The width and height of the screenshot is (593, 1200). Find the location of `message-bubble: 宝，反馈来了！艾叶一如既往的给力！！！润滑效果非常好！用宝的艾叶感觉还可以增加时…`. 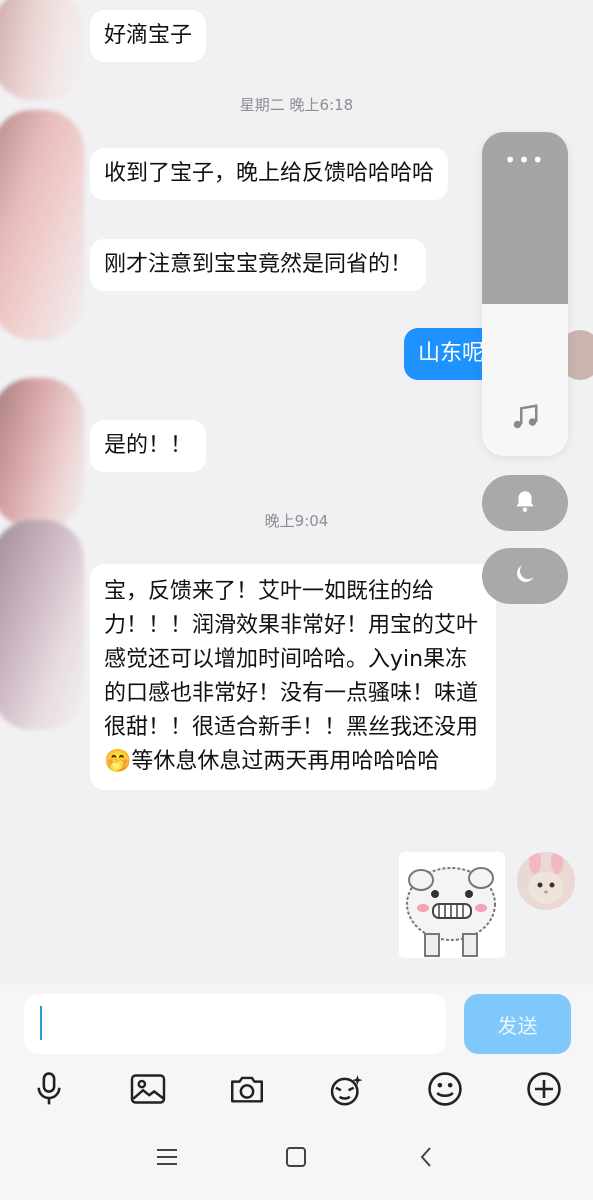

message-bubble: 宝，反馈来了！艾叶一如既往的给力！！！润滑效果非常好！用宝的艾叶感觉还可以增加时… is located at coordinates (293, 677).